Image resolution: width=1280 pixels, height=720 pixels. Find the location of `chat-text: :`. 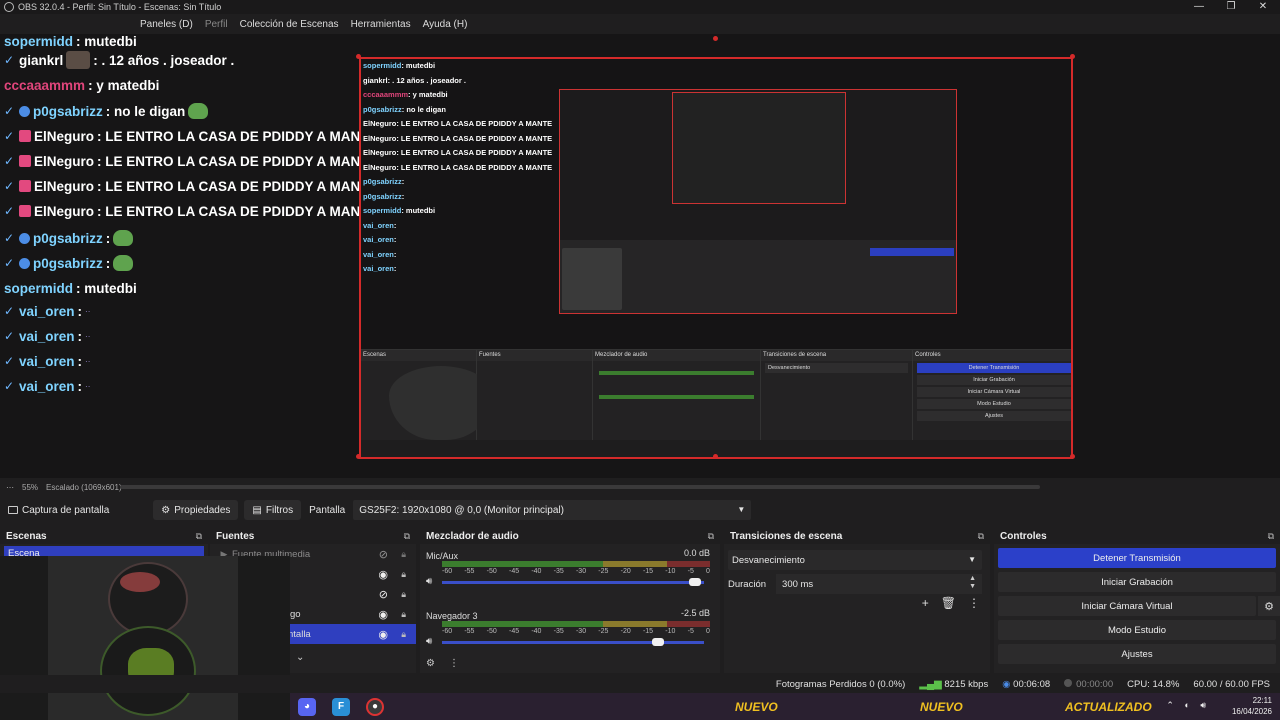

chat-text: : is located at coordinates (108, 263).